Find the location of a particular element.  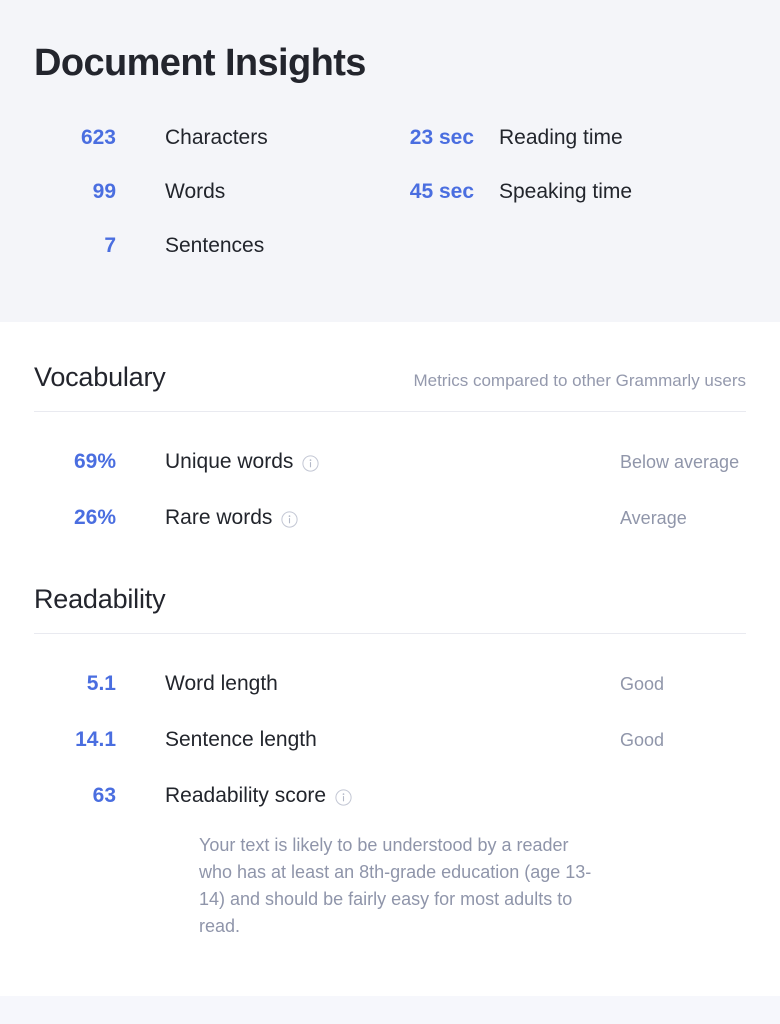

metric-label: Word length is located at coordinates (197, 684).